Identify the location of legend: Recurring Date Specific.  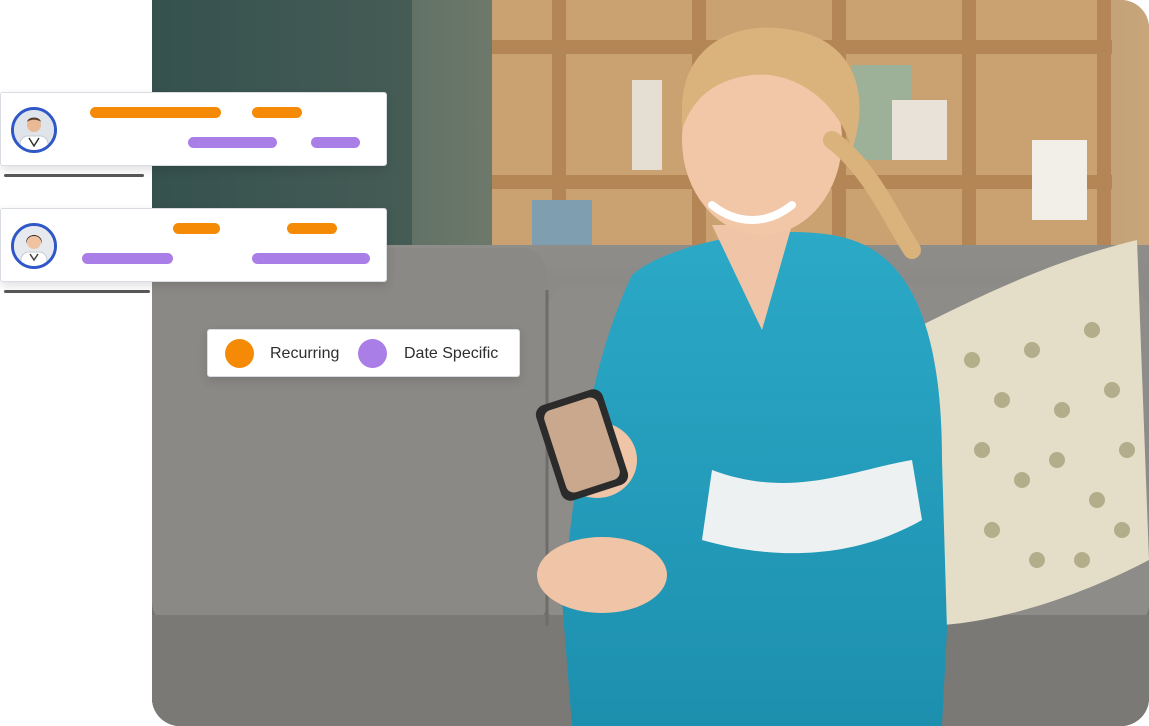
(363, 353).